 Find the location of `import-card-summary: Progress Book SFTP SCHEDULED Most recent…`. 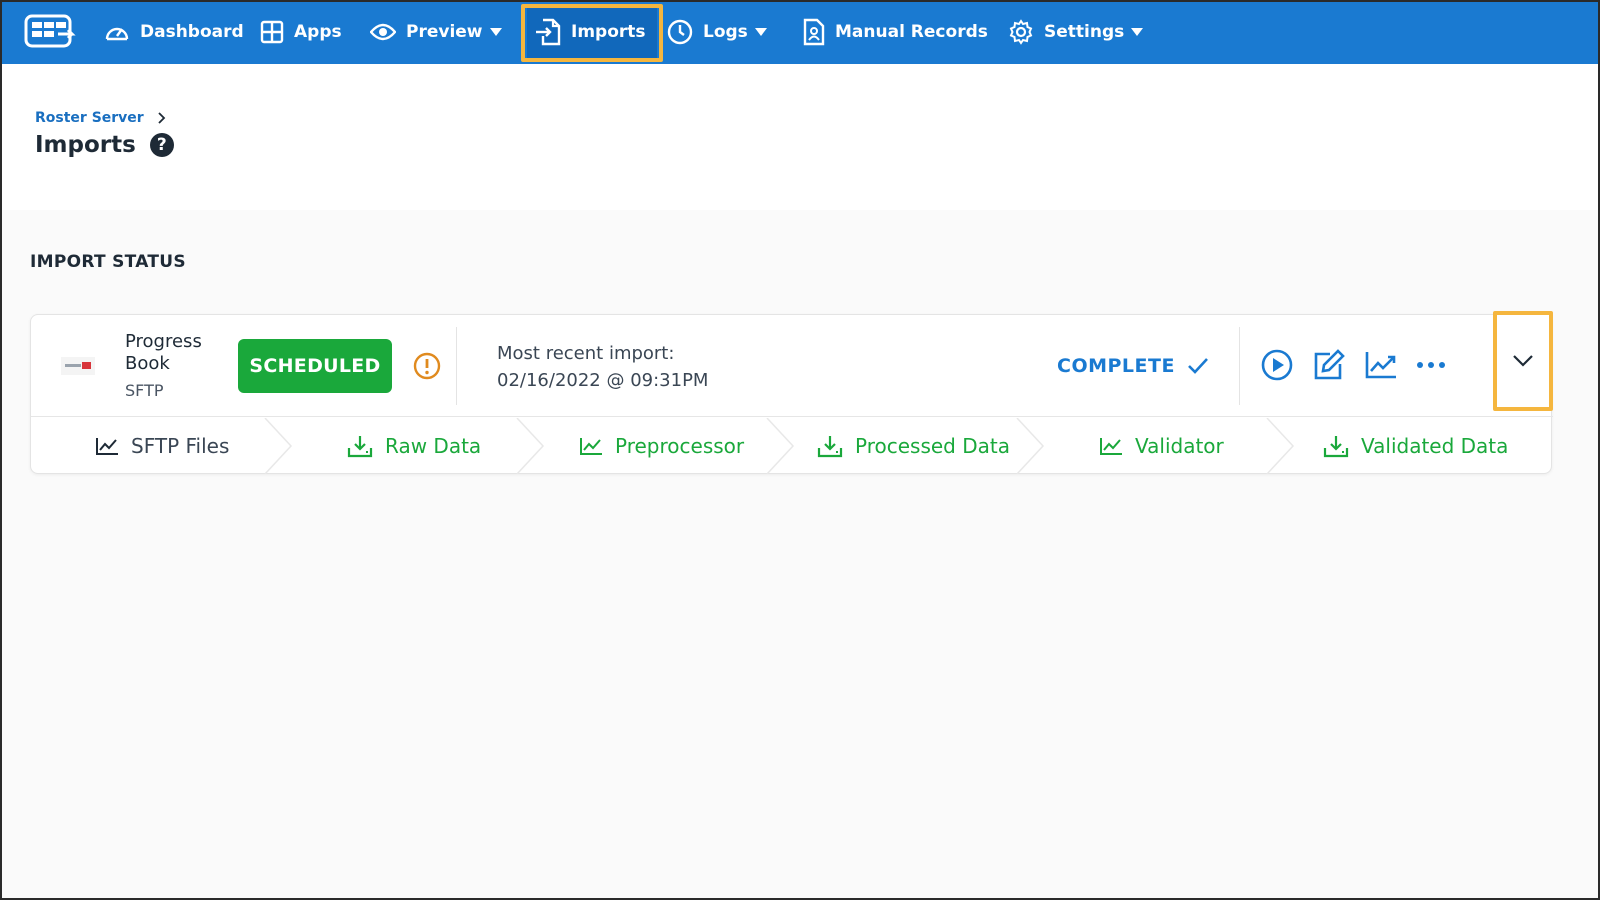

import-card-summary: Progress Book SFTP SCHEDULED Most recent… is located at coordinates (792, 364).